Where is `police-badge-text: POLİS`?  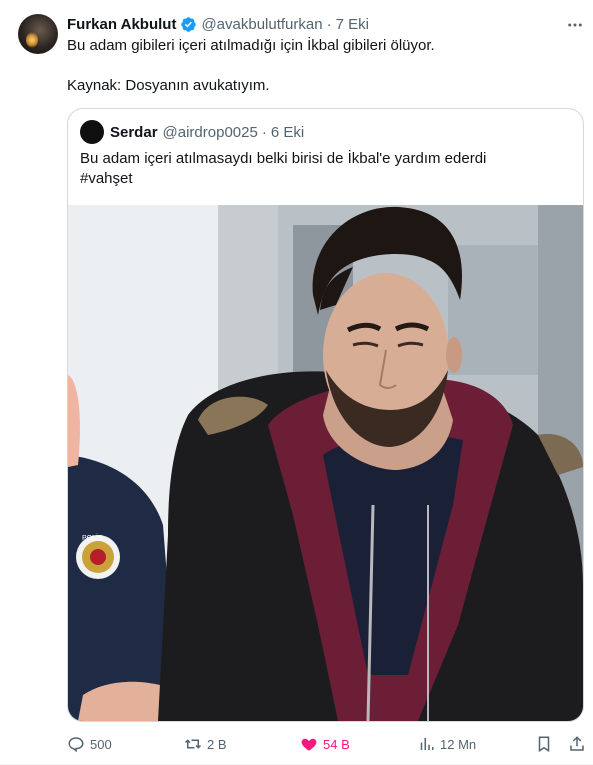
police-badge-text: POLİS is located at coordinates (92, 537).